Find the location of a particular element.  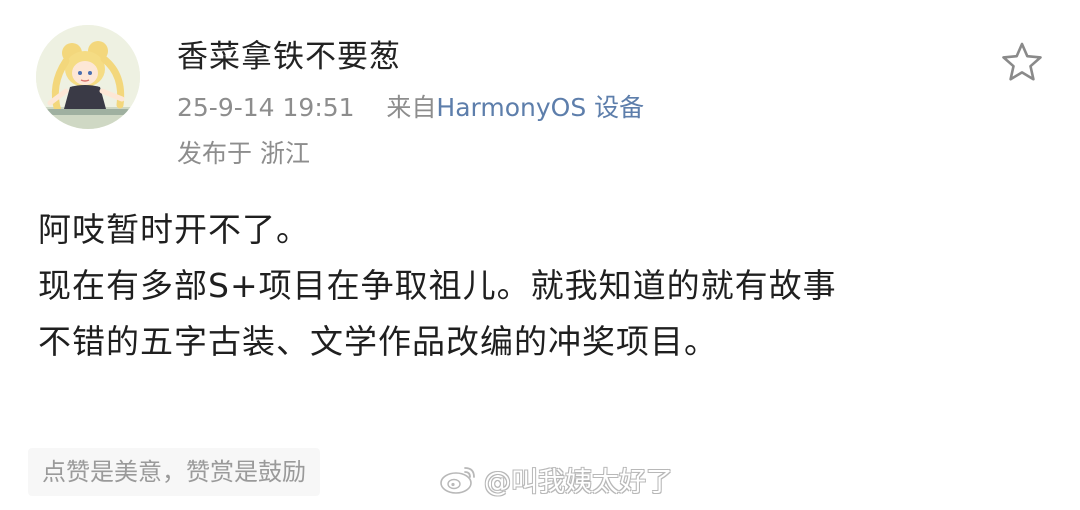

weibo-watermark: @叫我姨太好了 is located at coordinates (555, 479).